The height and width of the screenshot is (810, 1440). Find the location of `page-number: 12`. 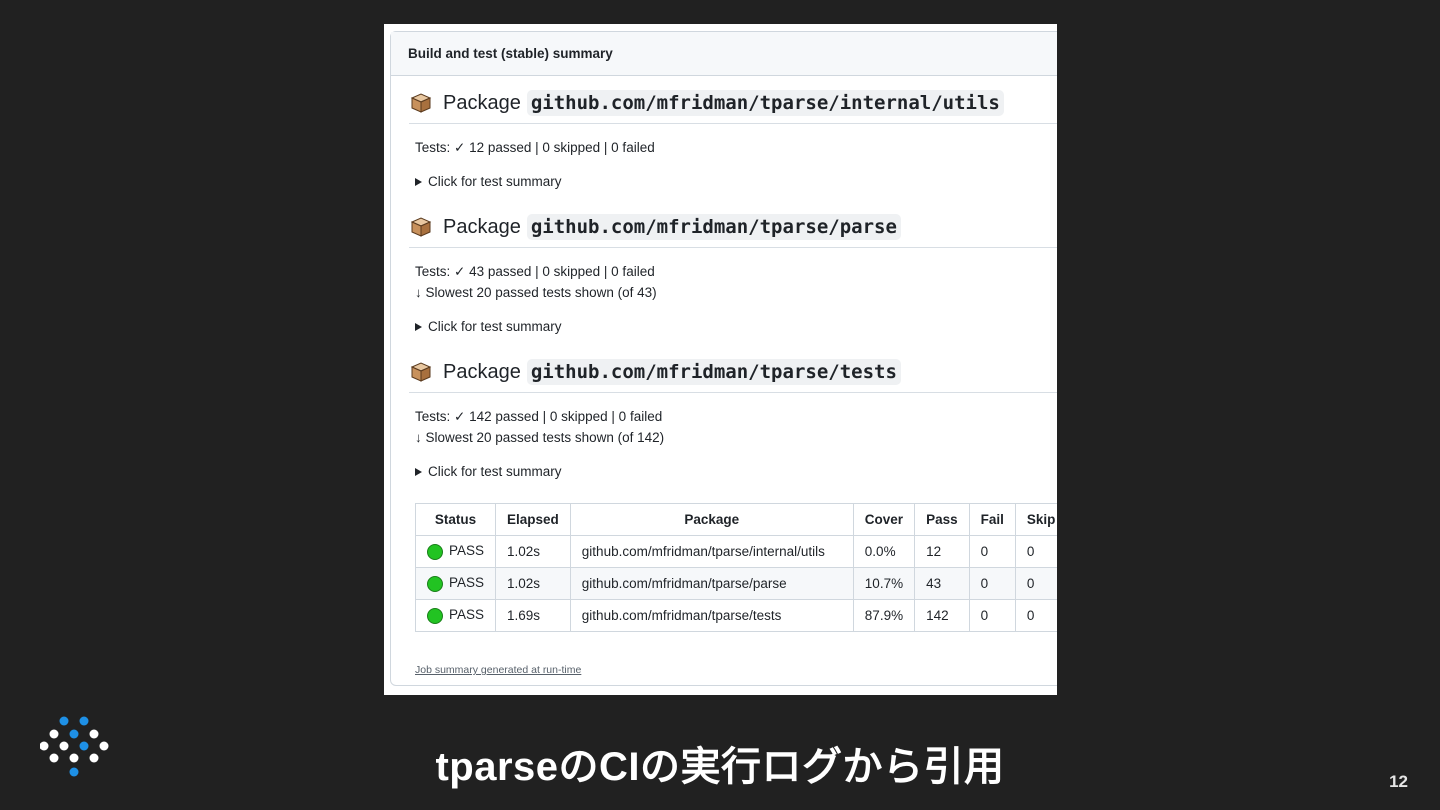

page-number: 12 is located at coordinates (1398, 781).